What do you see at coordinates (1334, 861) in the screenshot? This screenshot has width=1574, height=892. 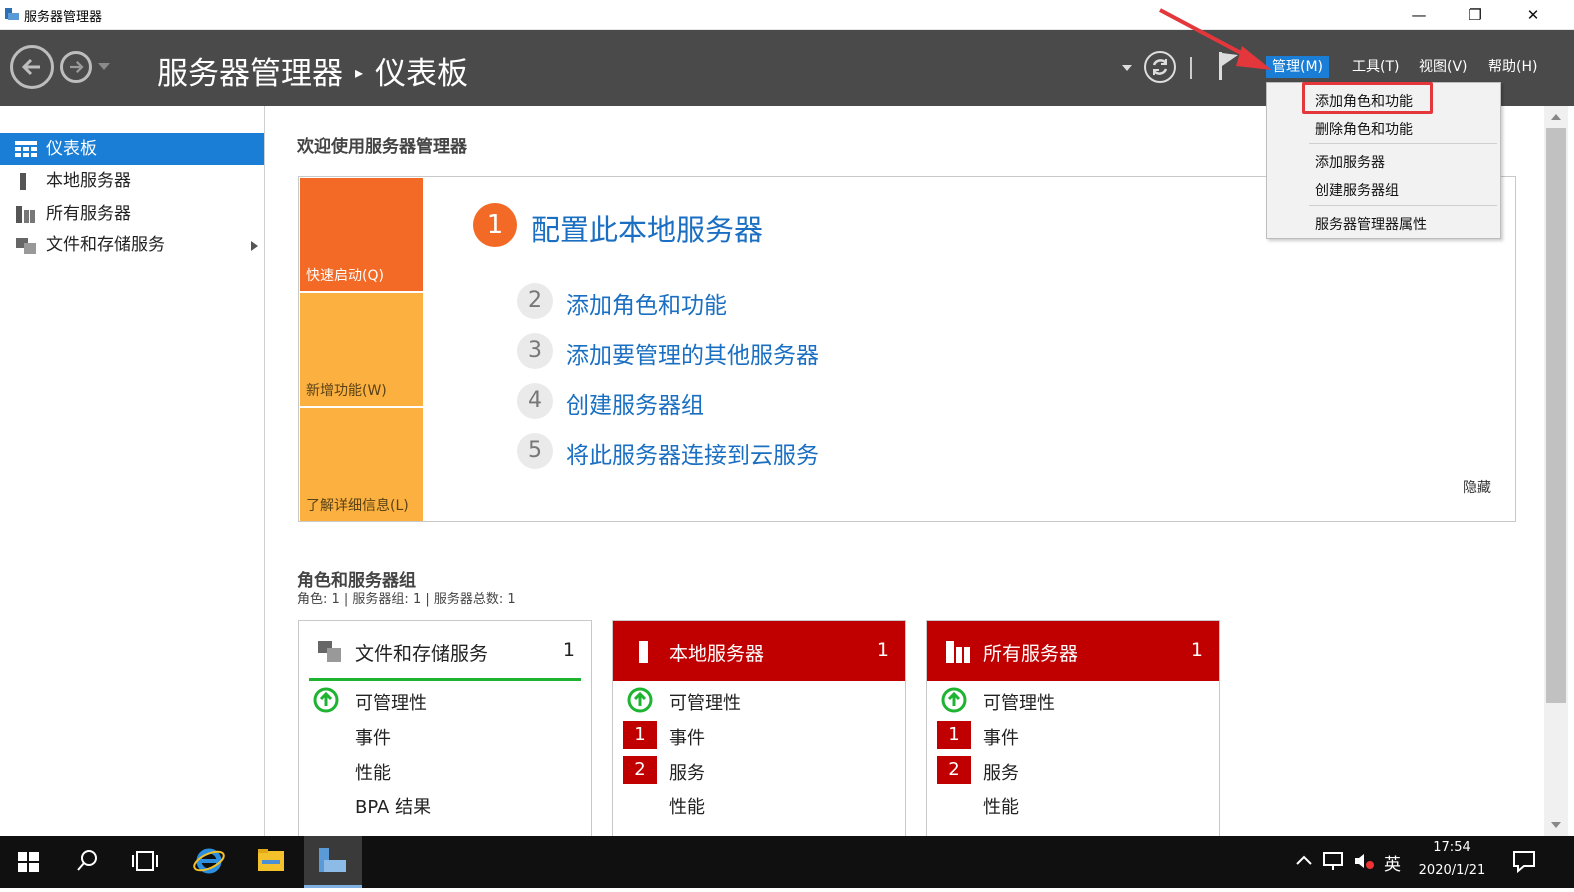 I see `network-icon` at bounding box center [1334, 861].